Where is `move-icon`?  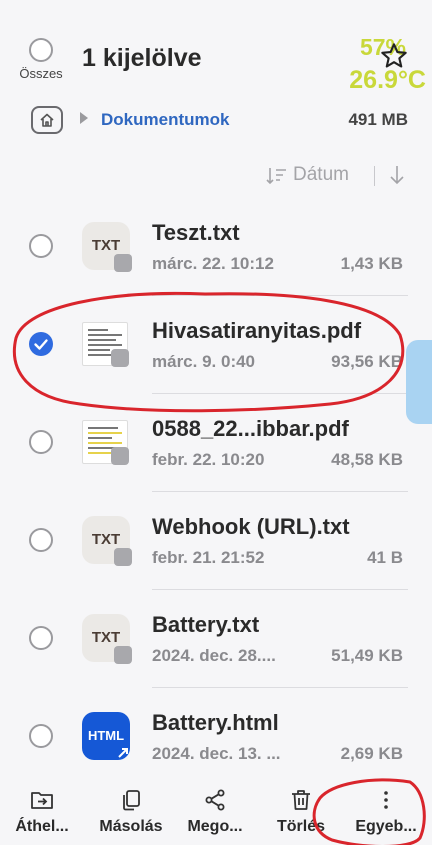
move-icon is located at coordinates (42, 800).